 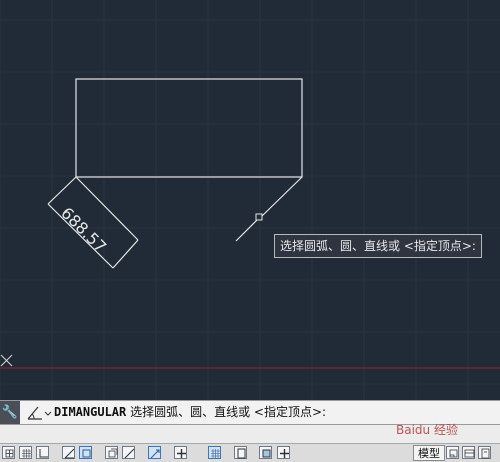 What do you see at coordinates (68, 452) in the screenshot?
I see `polar-tracking-icon` at bounding box center [68, 452].